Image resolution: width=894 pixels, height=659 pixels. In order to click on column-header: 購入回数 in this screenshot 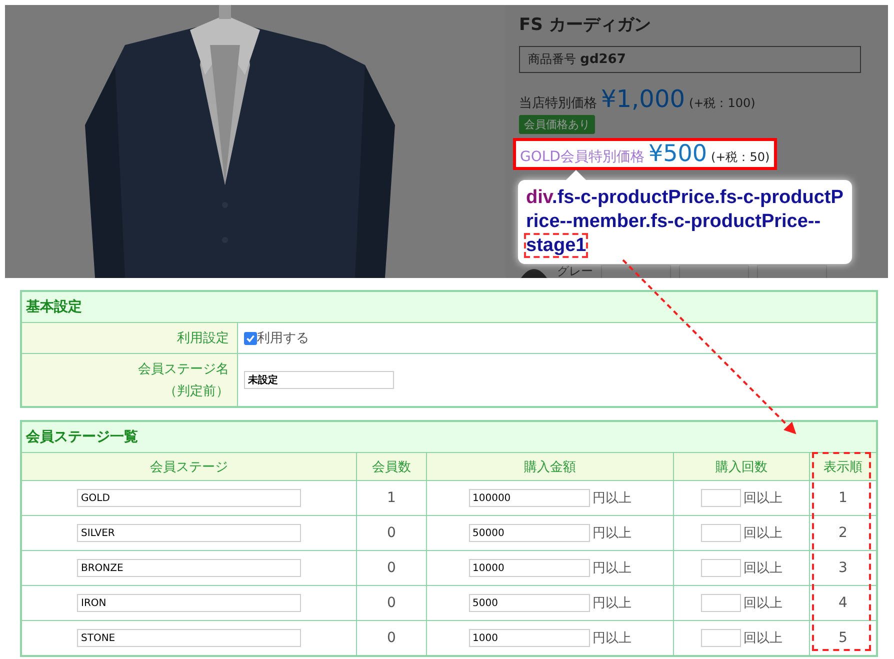, I will do `click(742, 466)`.